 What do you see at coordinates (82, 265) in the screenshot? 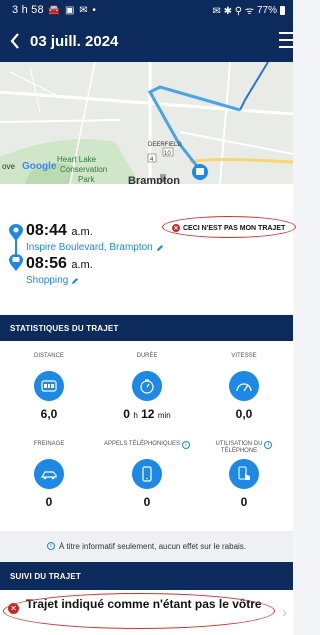
I see `end-ampm: a.m.` at bounding box center [82, 265].